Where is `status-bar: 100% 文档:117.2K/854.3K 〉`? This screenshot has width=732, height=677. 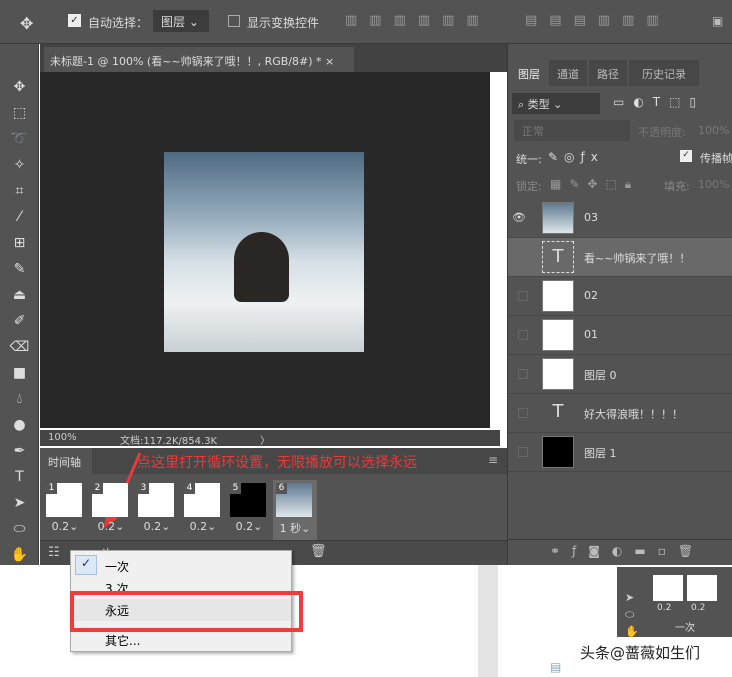 status-bar: 100% 文档:117.2K/854.3K 〉 is located at coordinates (270, 438).